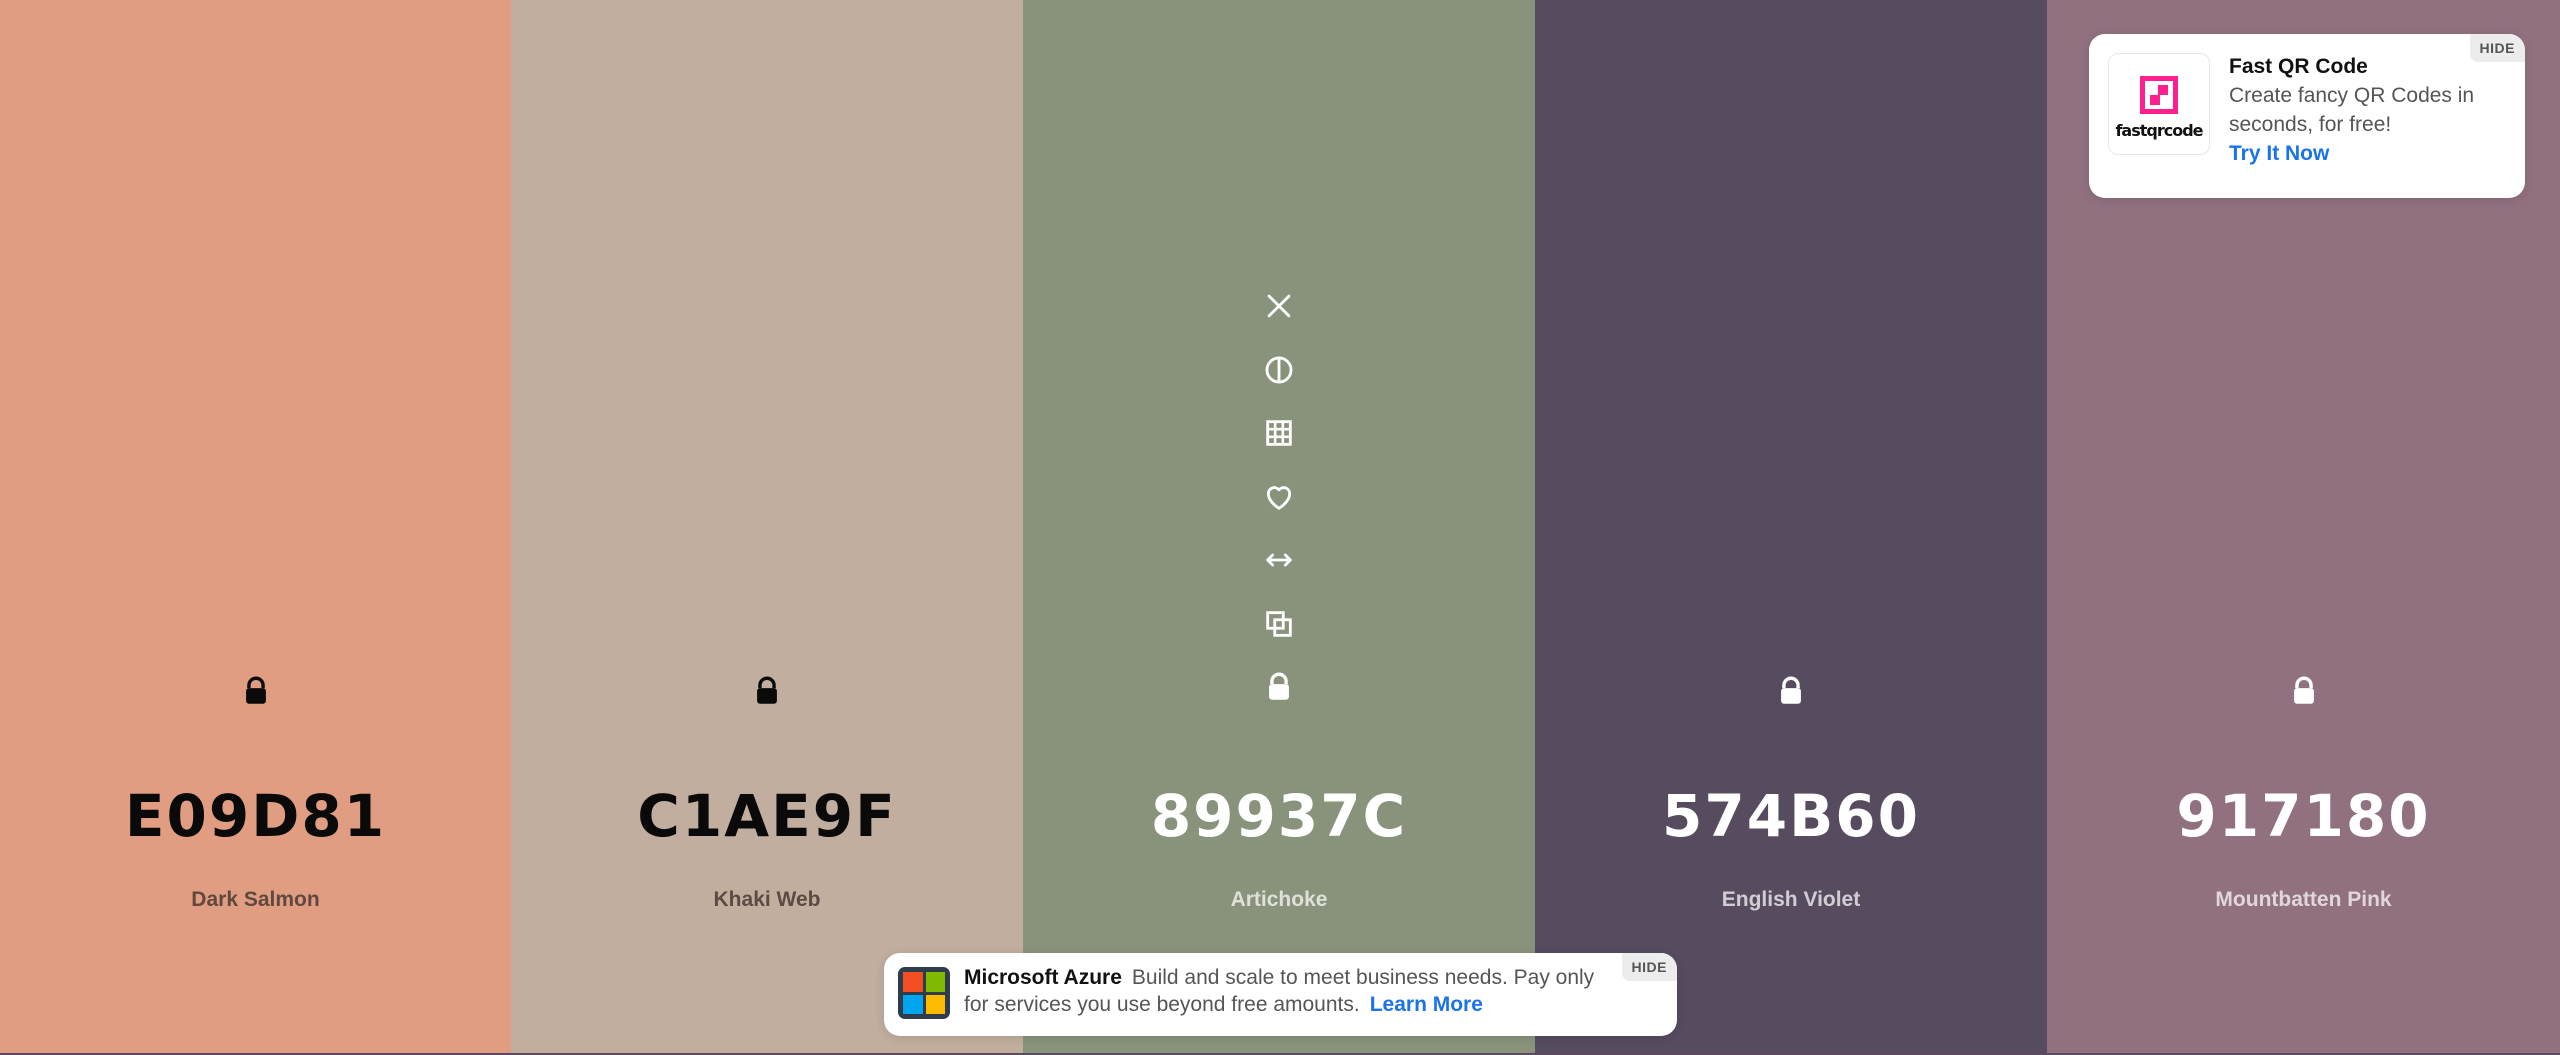 The height and width of the screenshot is (1055, 2560). What do you see at coordinates (1279, 624) in the screenshot?
I see `copy-icon` at bounding box center [1279, 624].